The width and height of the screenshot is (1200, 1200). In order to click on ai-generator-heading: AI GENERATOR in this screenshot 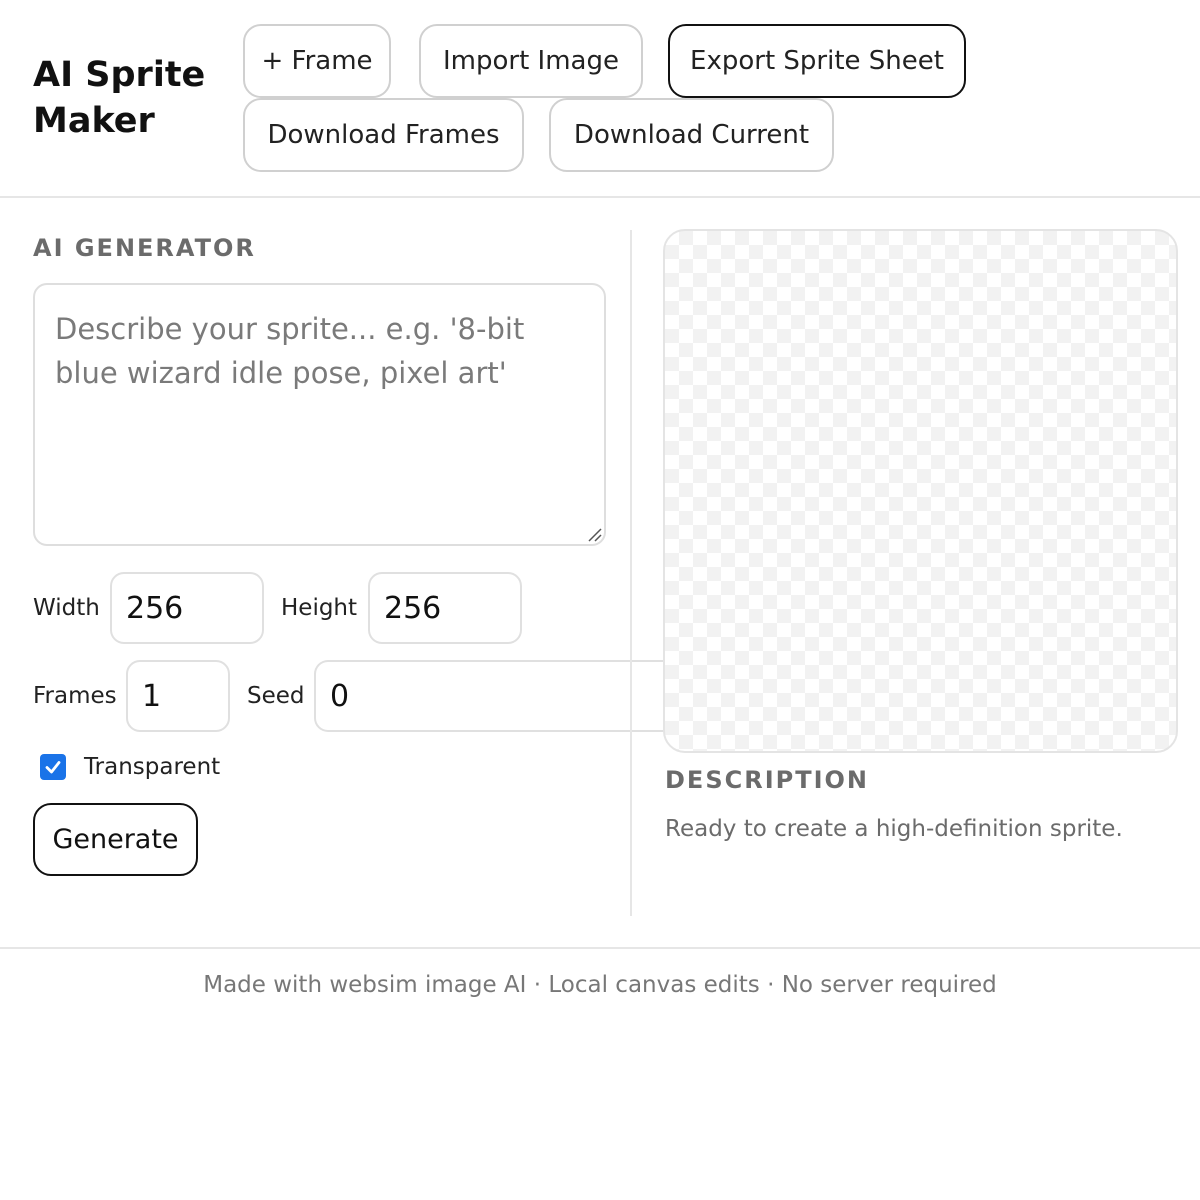, I will do `click(144, 248)`.